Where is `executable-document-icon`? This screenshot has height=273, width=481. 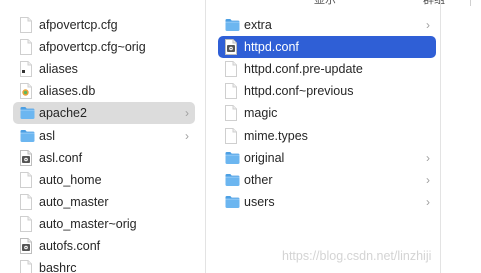 executable-document-icon is located at coordinates (26, 69).